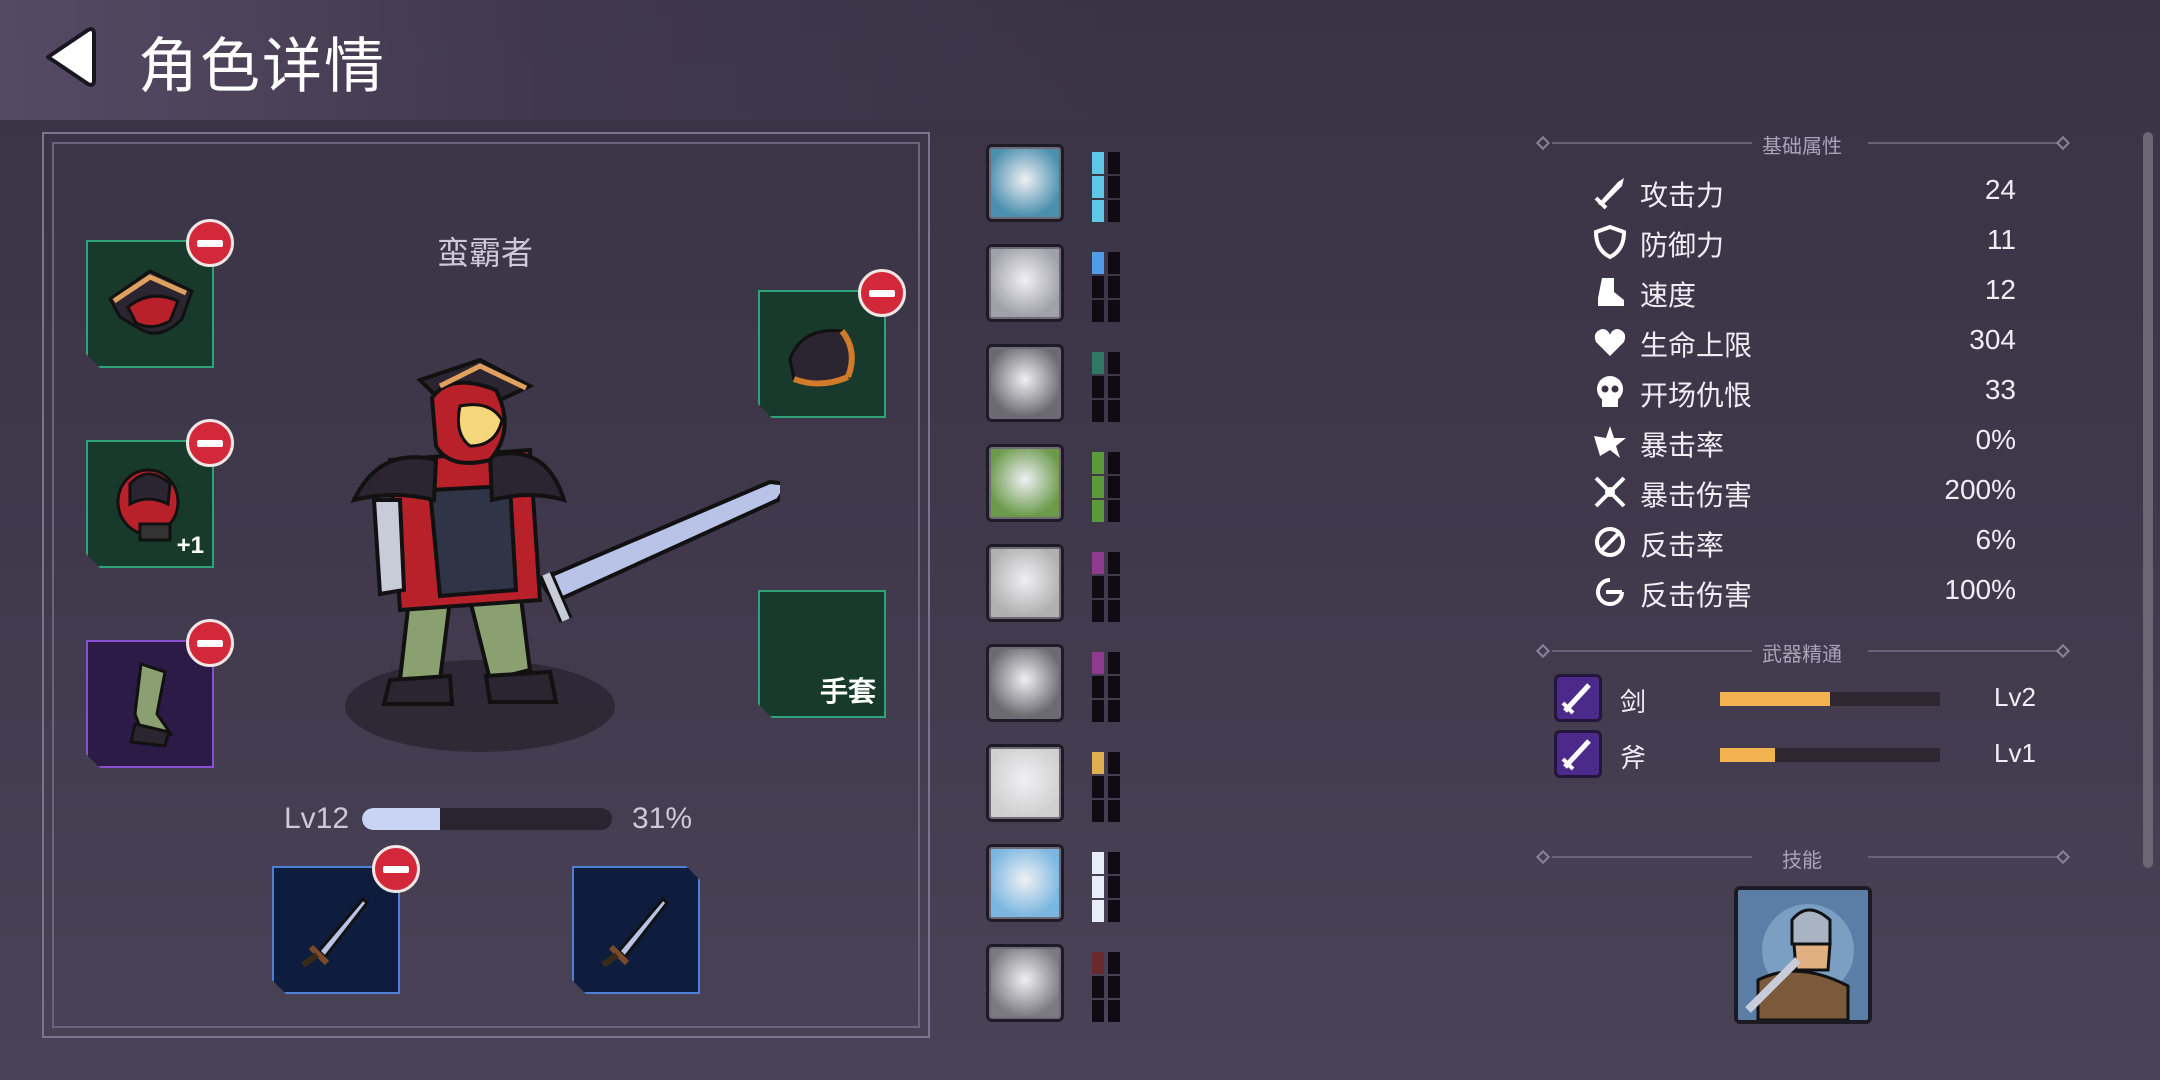 The height and width of the screenshot is (1080, 2160). What do you see at coordinates (1696, 395) in the screenshot?
I see `stat-label: 开场仇恨` at bounding box center [1696, 395].